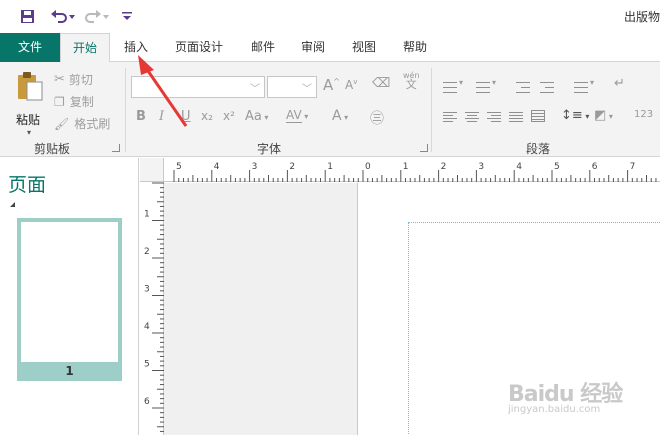  I want to click on annotation-arrow, so click(163, 91).